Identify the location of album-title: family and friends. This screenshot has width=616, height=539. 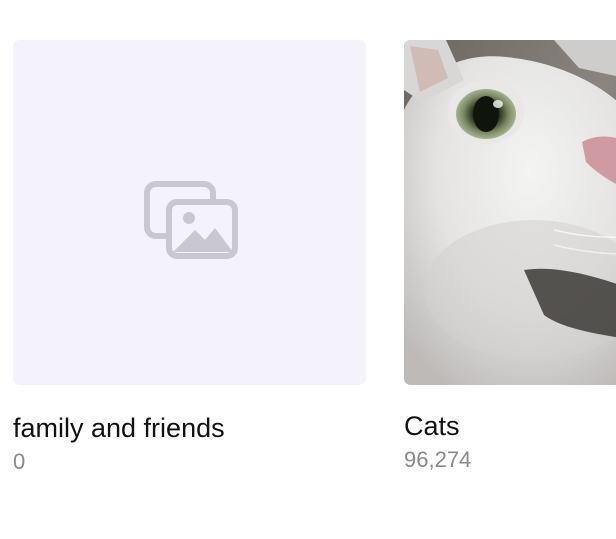
(119, 428).